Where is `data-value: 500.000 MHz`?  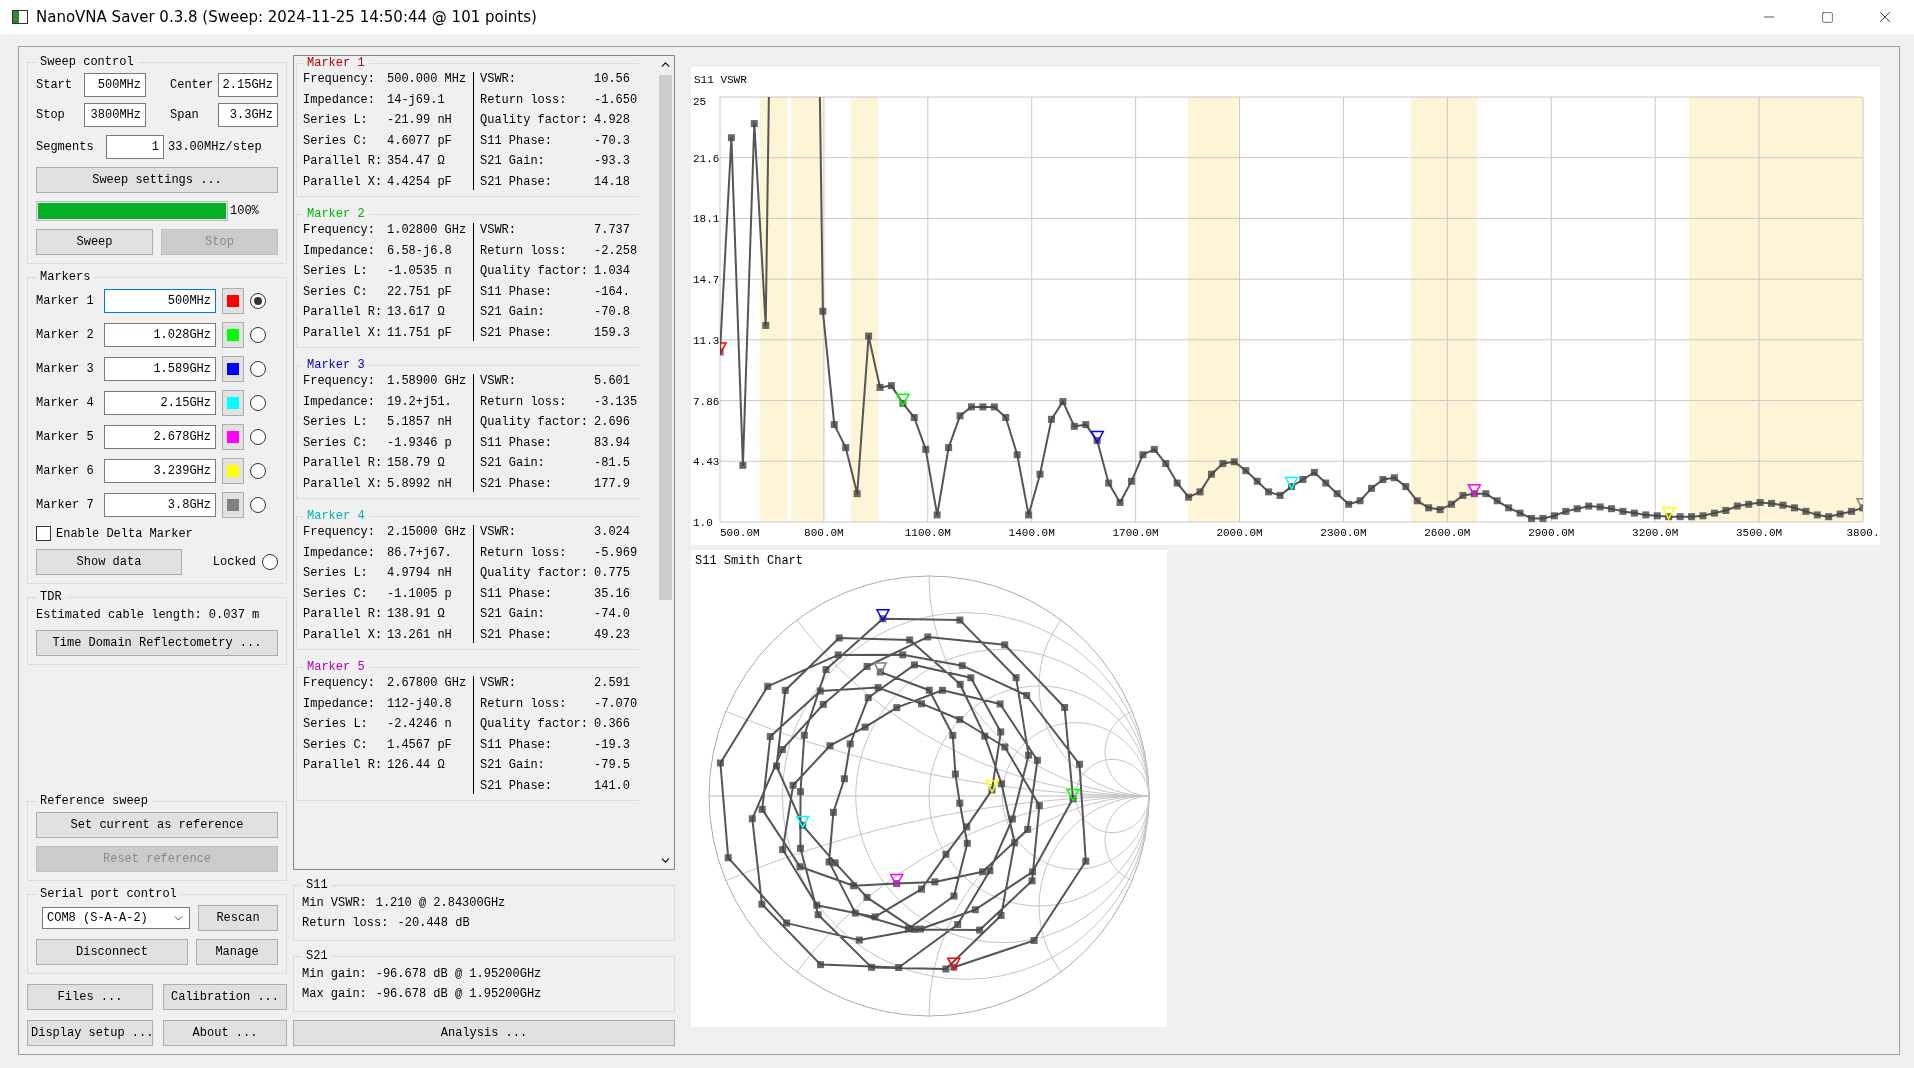
data-value: 500.000 MHz is located at coordinates (427, 80).